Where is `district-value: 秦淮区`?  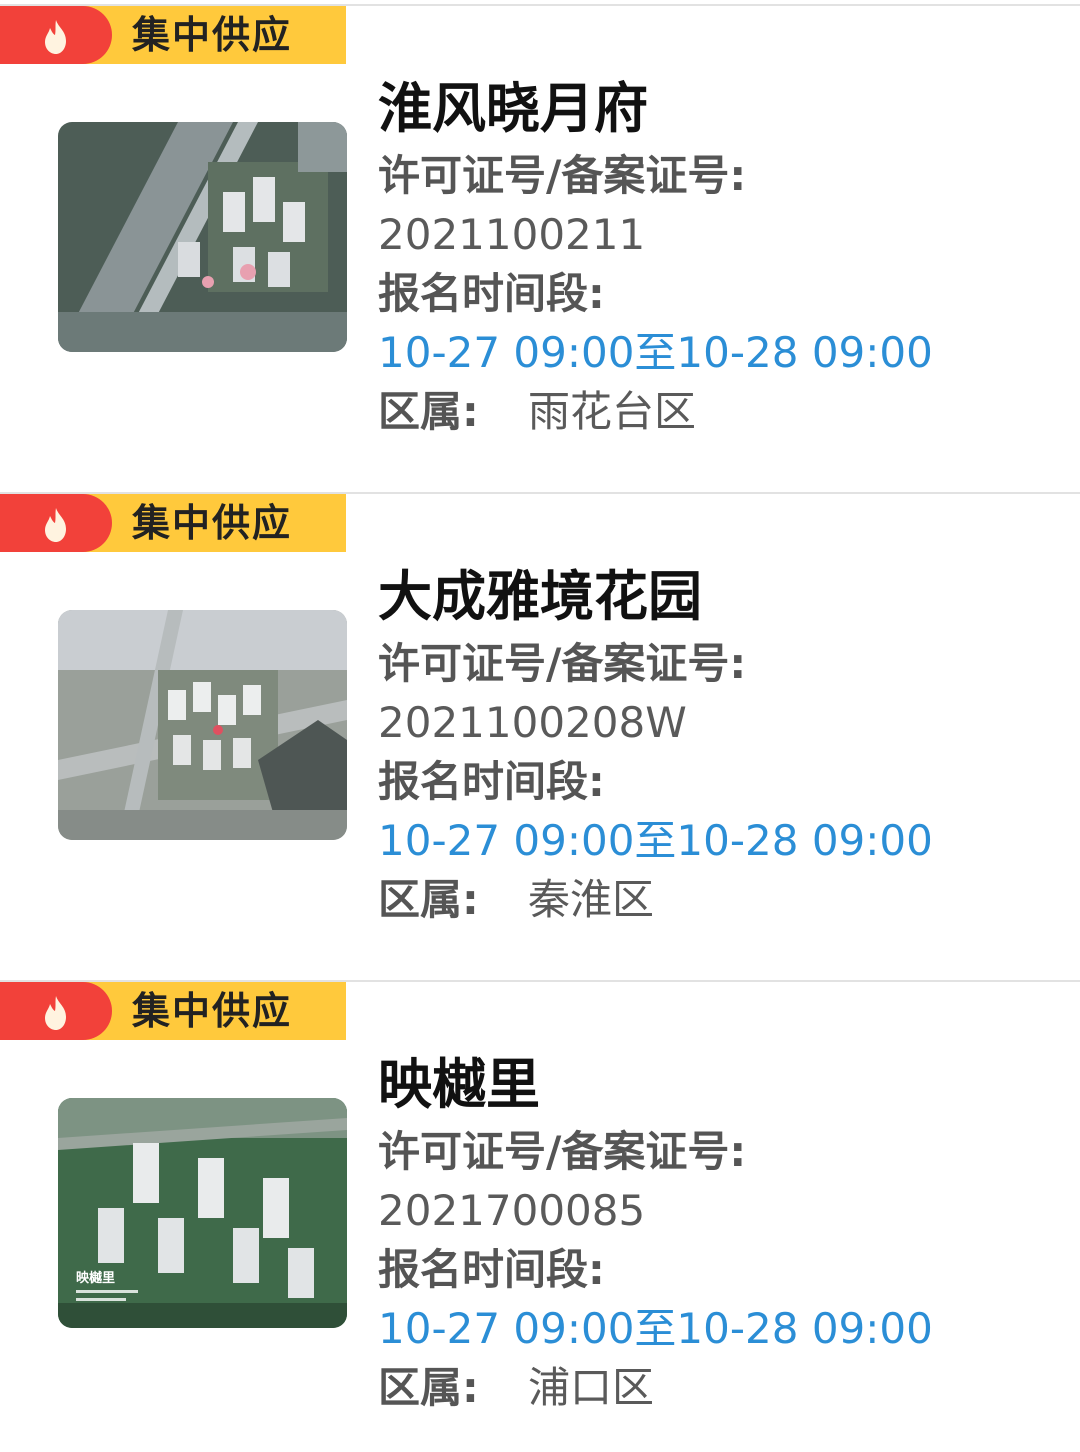 district-value: 秦淮区 is located at coordinates (591, 899).